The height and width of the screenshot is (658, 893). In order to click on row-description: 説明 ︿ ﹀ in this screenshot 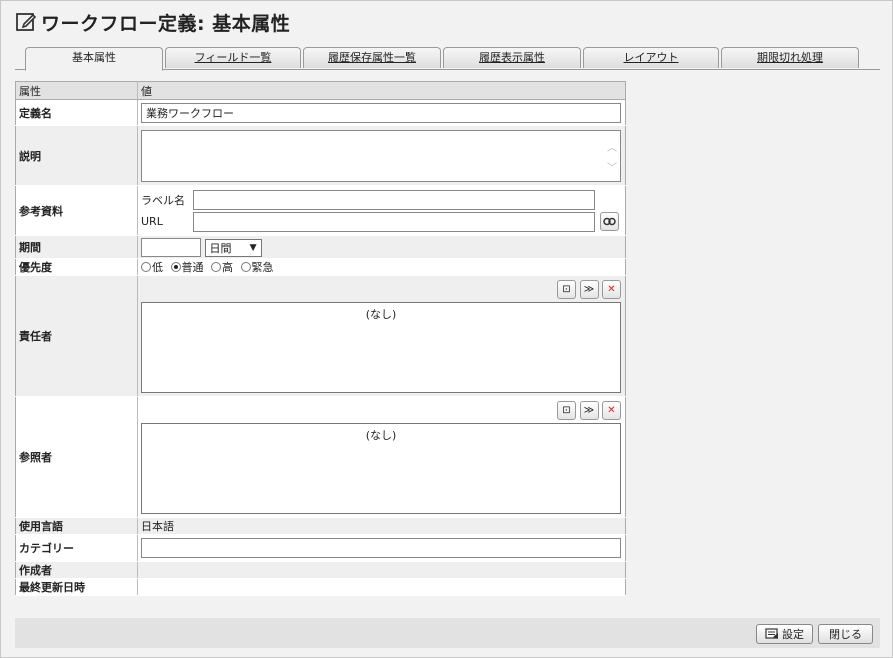, I will do `click(320, 155)`.